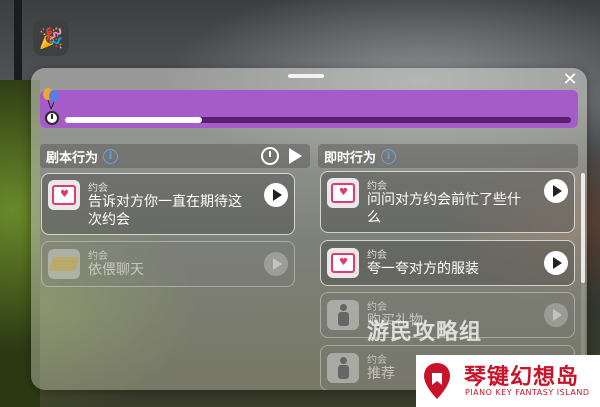 Image resolution: width=600 pixels, height=407 pixels. I want to click on progress-fill, so click(133, 120).